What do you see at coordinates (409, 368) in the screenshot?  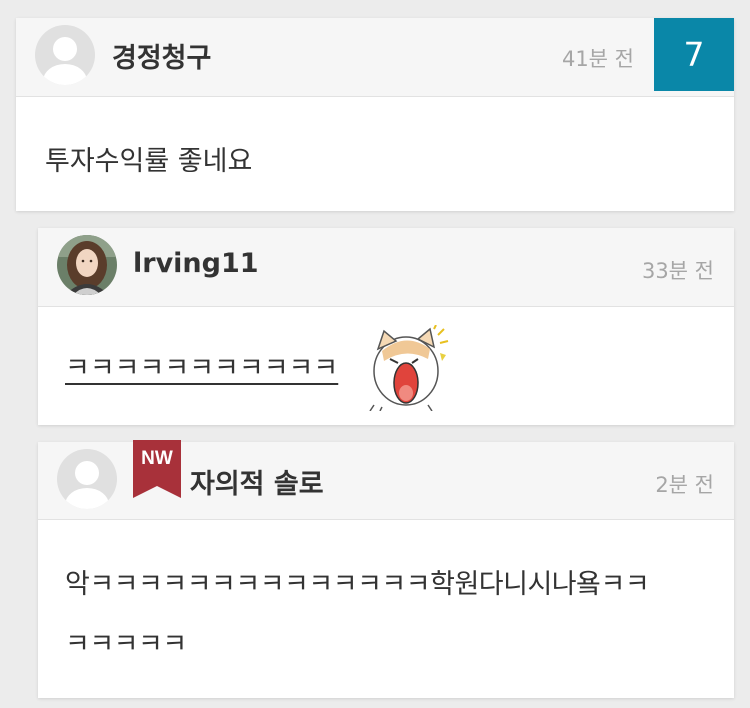 I see `surprised-cat-emoticon-icon` at bounding box center [409, 368].